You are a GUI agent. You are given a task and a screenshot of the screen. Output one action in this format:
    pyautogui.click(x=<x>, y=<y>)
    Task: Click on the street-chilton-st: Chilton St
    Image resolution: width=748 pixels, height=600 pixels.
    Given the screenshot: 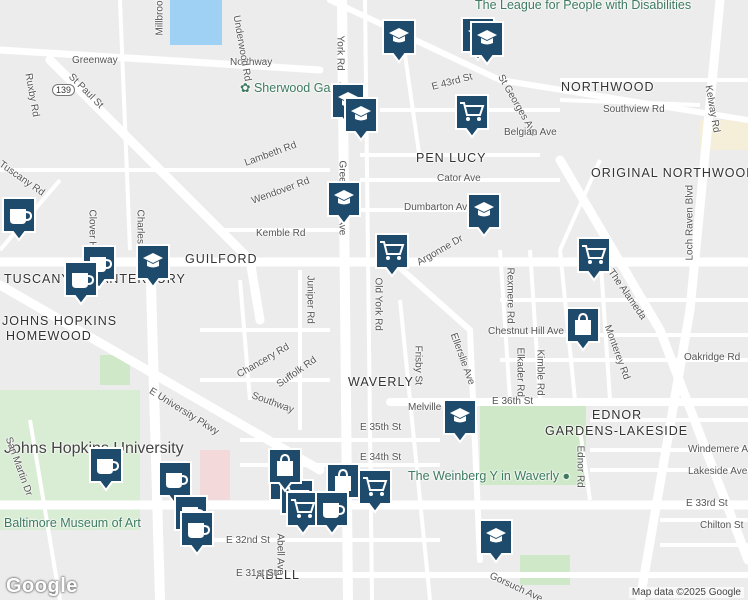 What is the action you would take?
    pyautogui.click(x=722, y=525)
    